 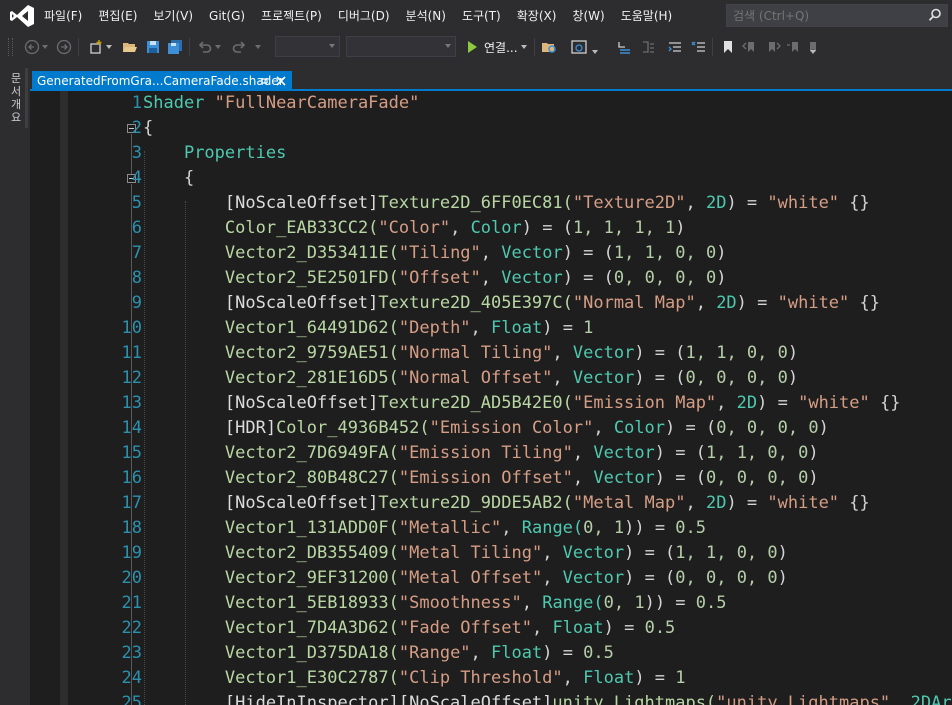 I want to click on code-token: "Texture2D", so click(x=629, y=203).